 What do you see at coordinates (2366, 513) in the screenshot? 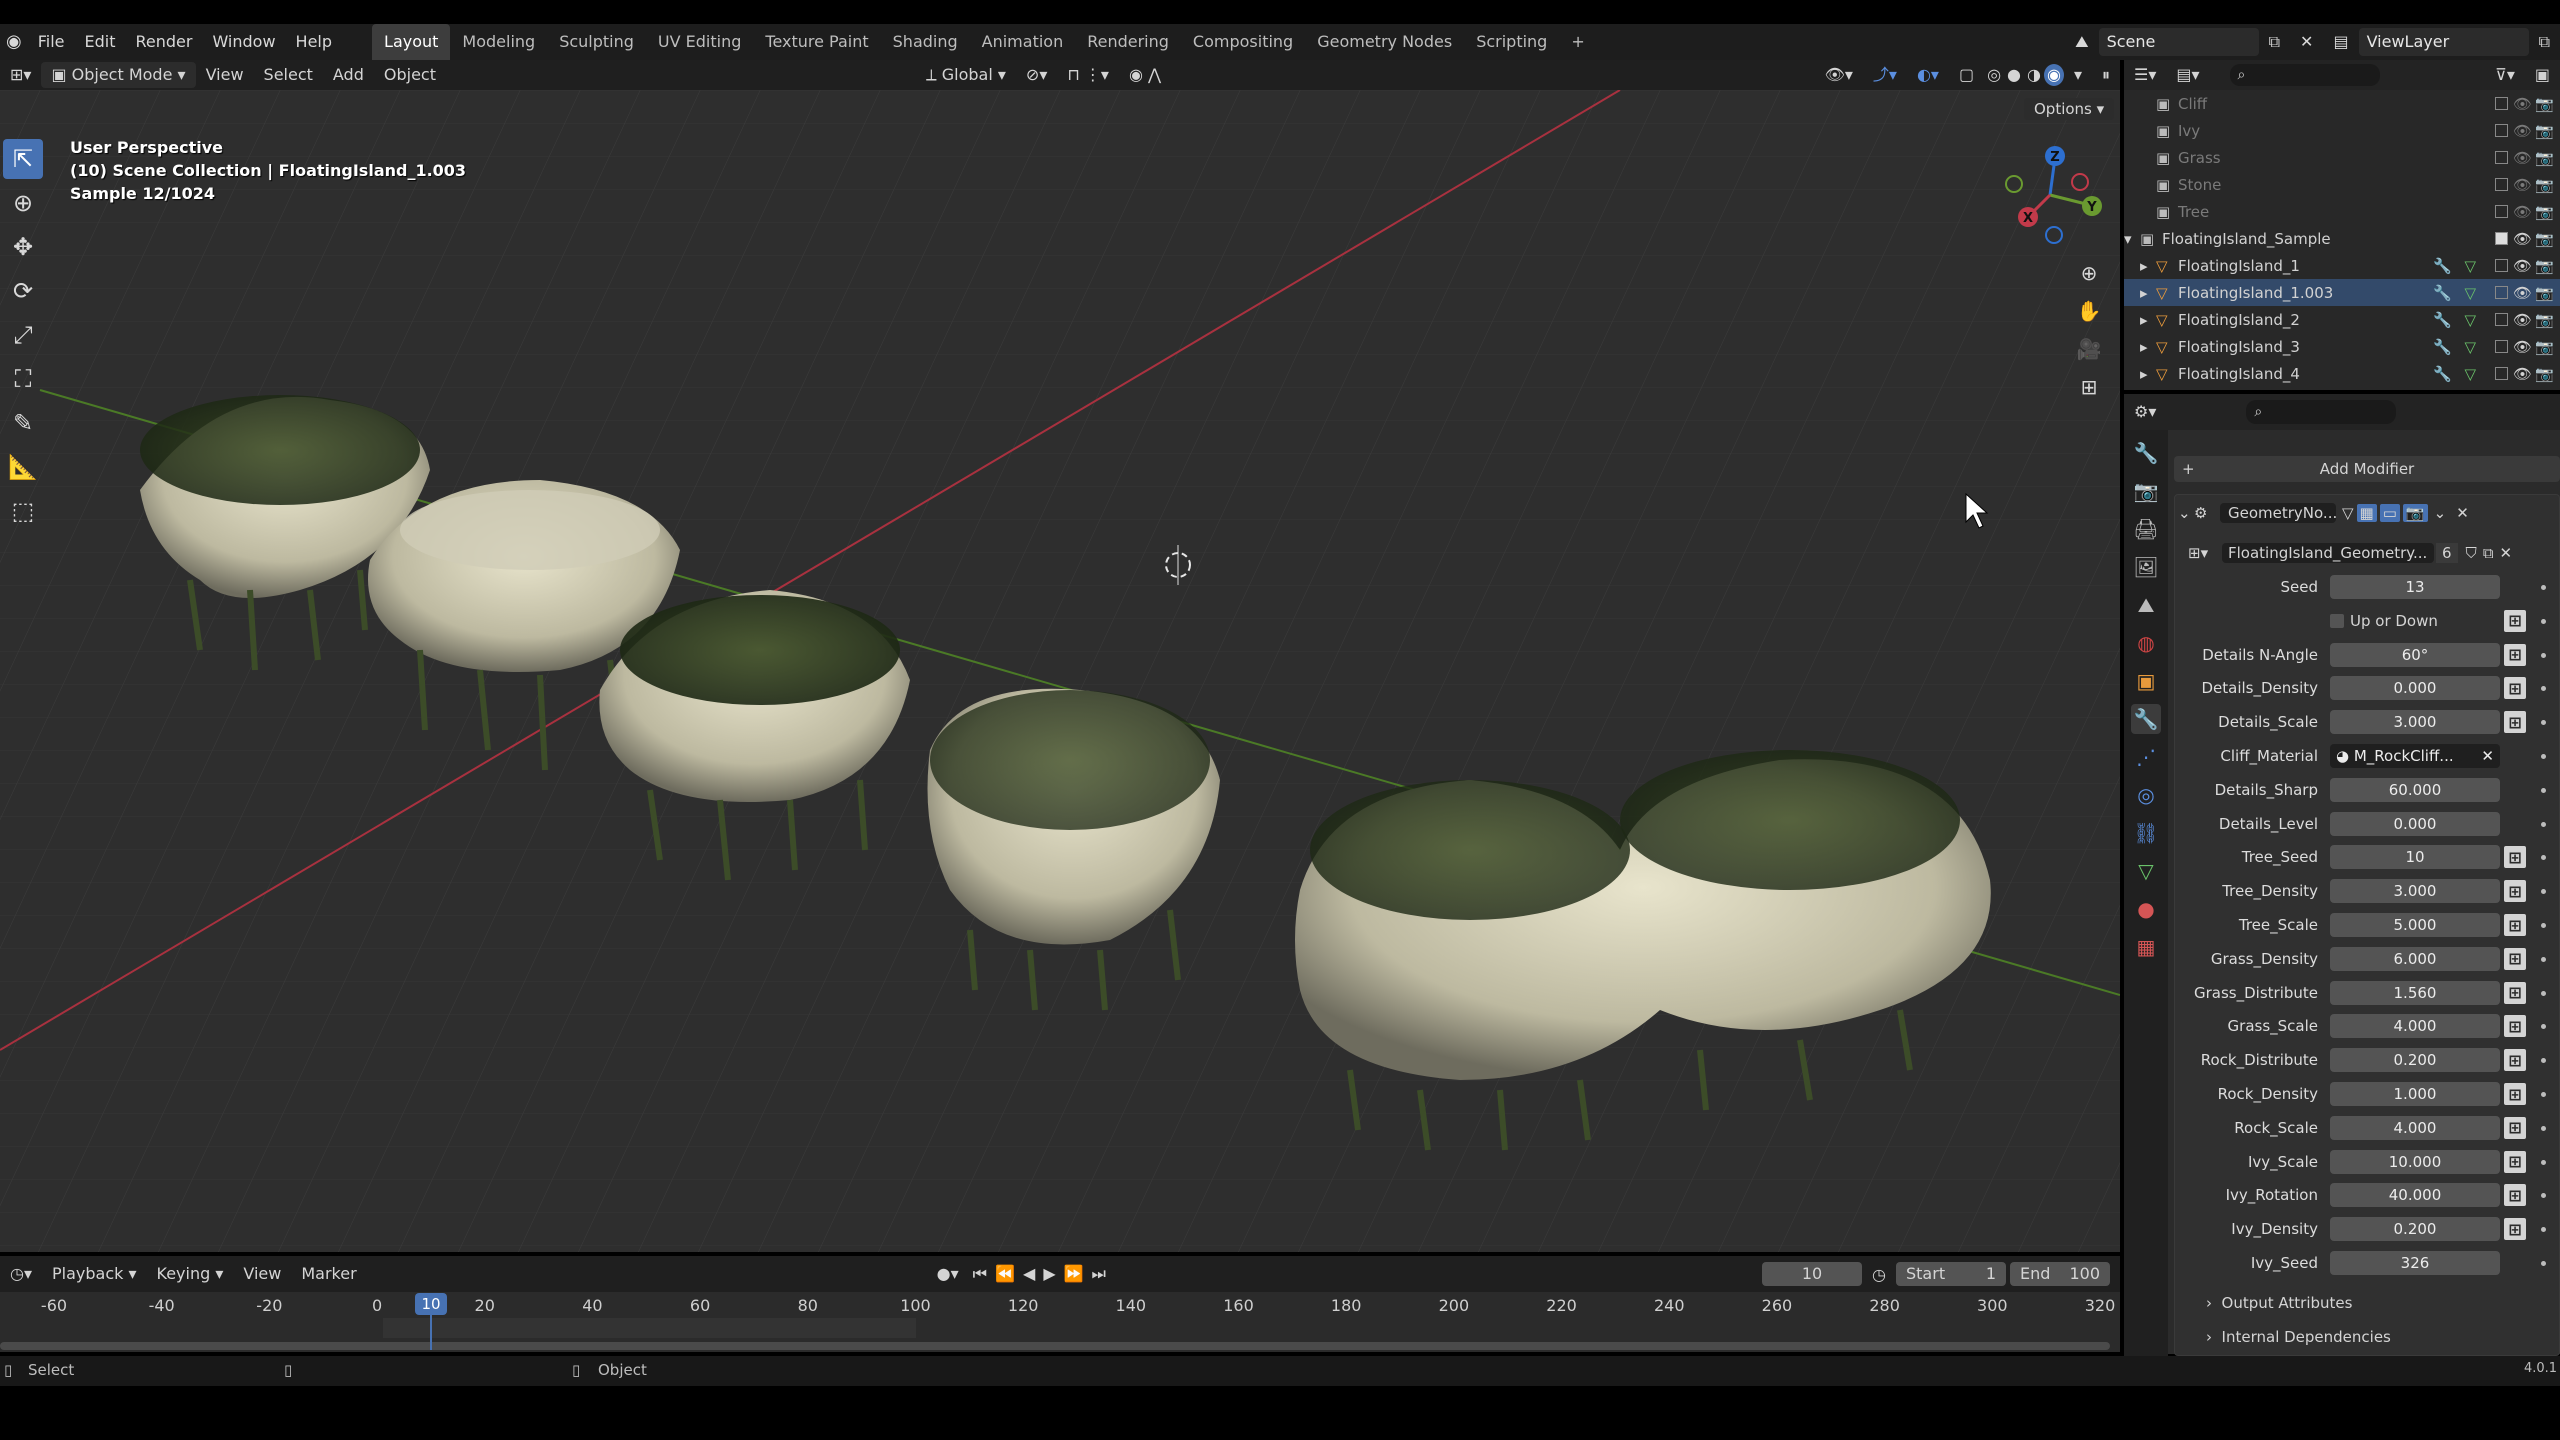
I see `cage-toggle-icon: ▦` at bounding box center [2366, 513].